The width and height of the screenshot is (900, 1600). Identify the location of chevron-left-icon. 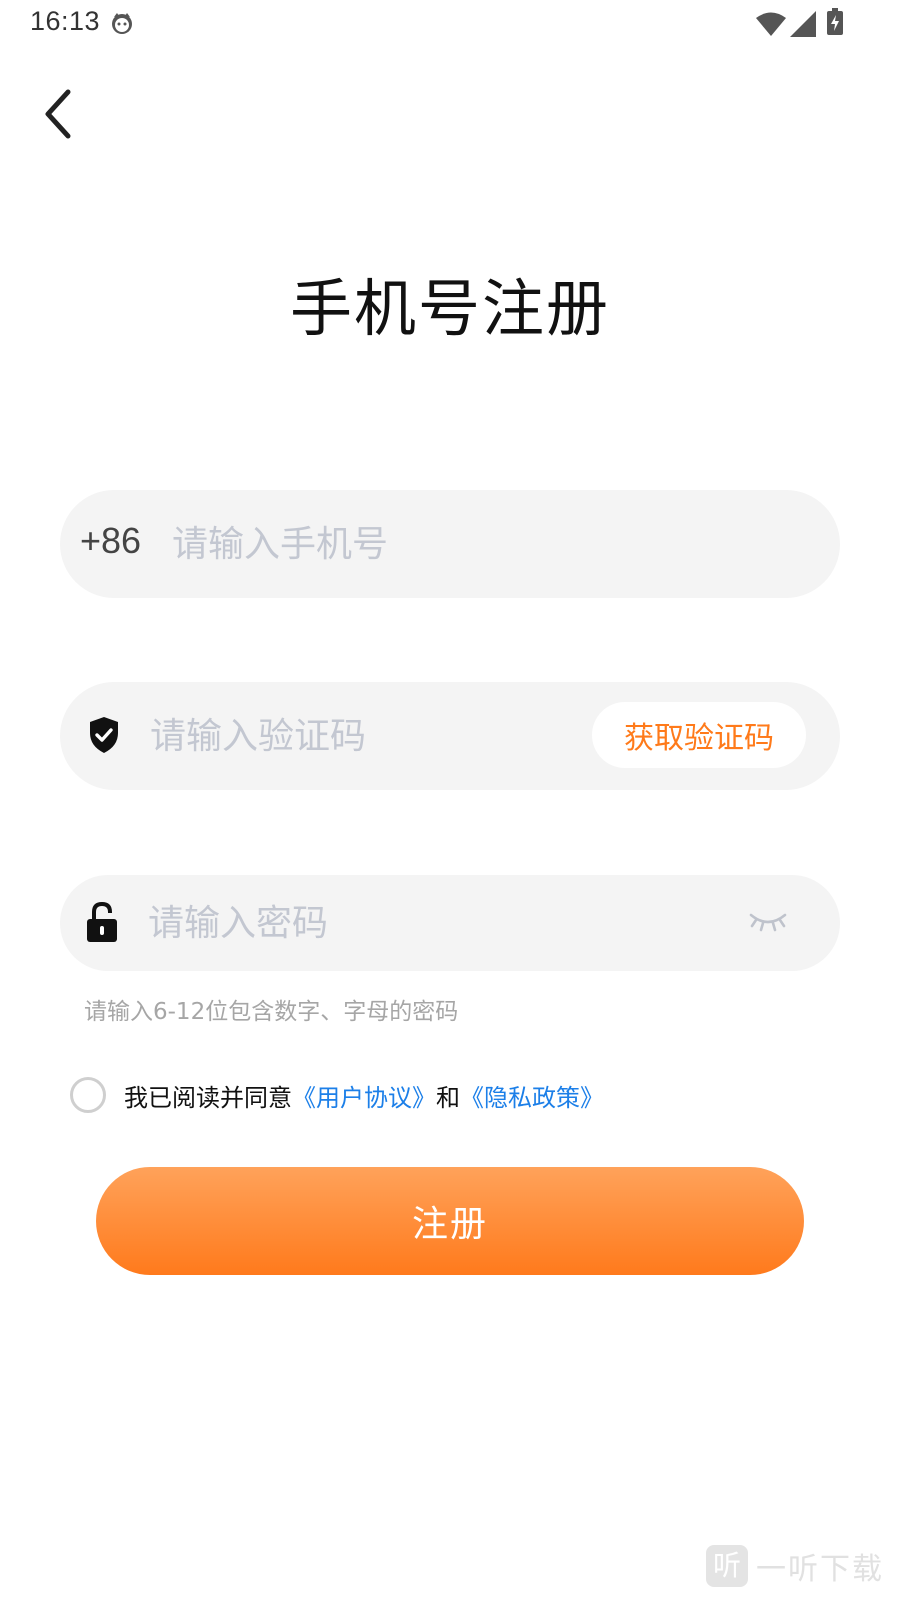
(58, 114).